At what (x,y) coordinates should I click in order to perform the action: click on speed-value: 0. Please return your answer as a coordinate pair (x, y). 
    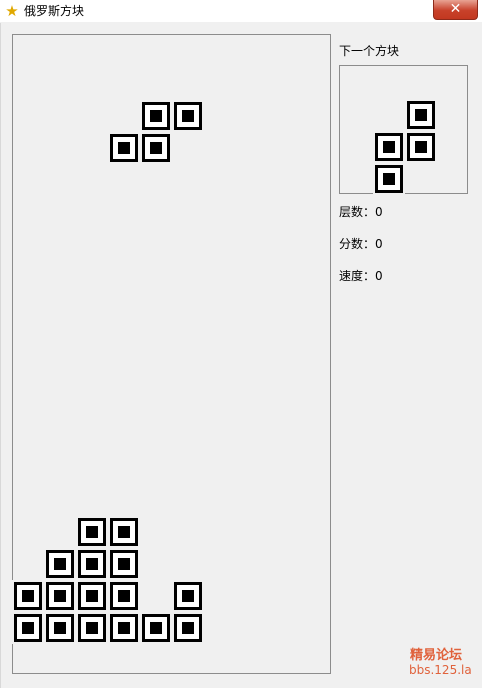
    Looking at the image, I should click on (379, 276).